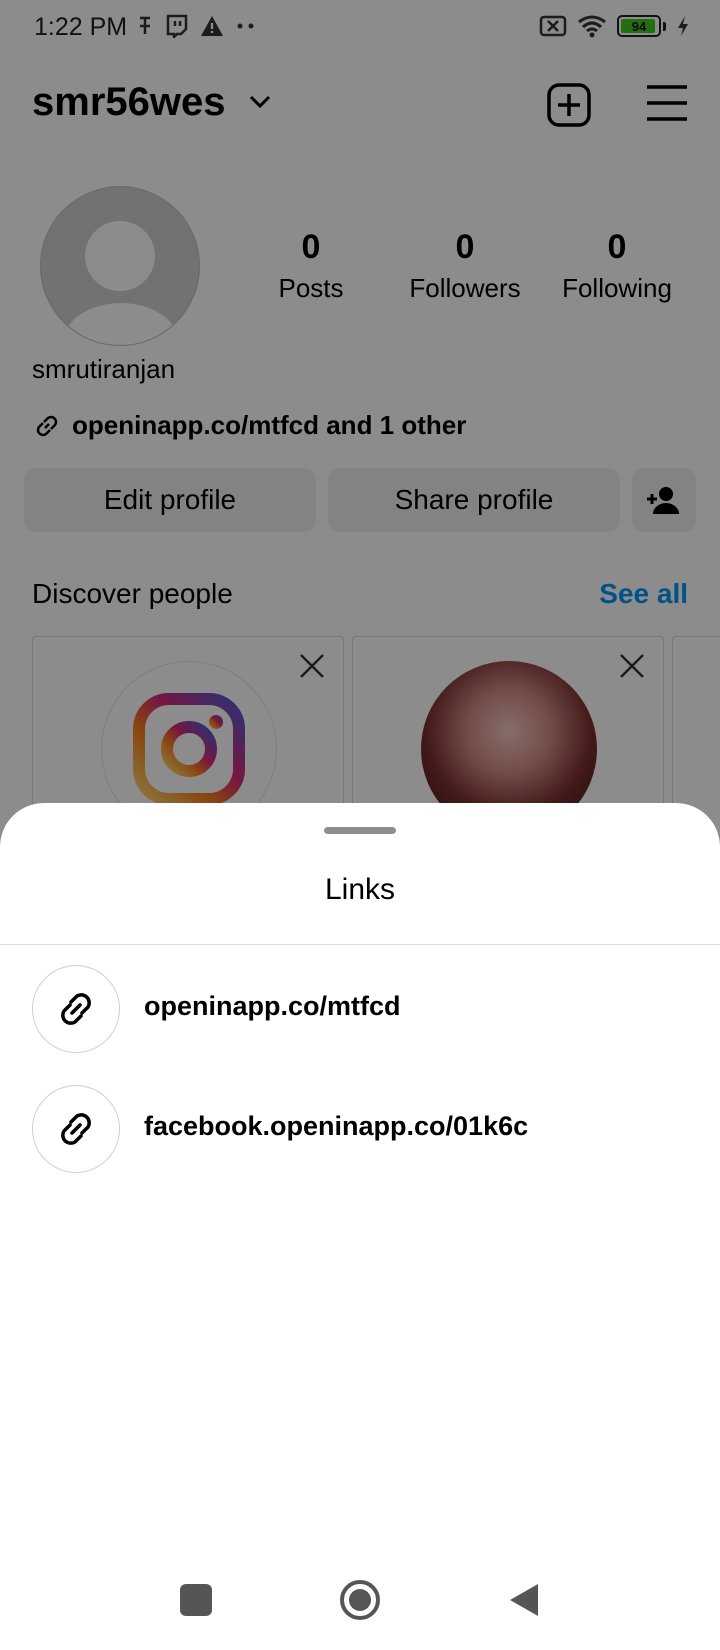 Image resolution: width=720 pixels, height=1650 pixels. What do you see at coordinates (272, 1006) in the screenshot?
I see `link-url: openinapp.co/mtfcd` at bounding box center [272, 1006].